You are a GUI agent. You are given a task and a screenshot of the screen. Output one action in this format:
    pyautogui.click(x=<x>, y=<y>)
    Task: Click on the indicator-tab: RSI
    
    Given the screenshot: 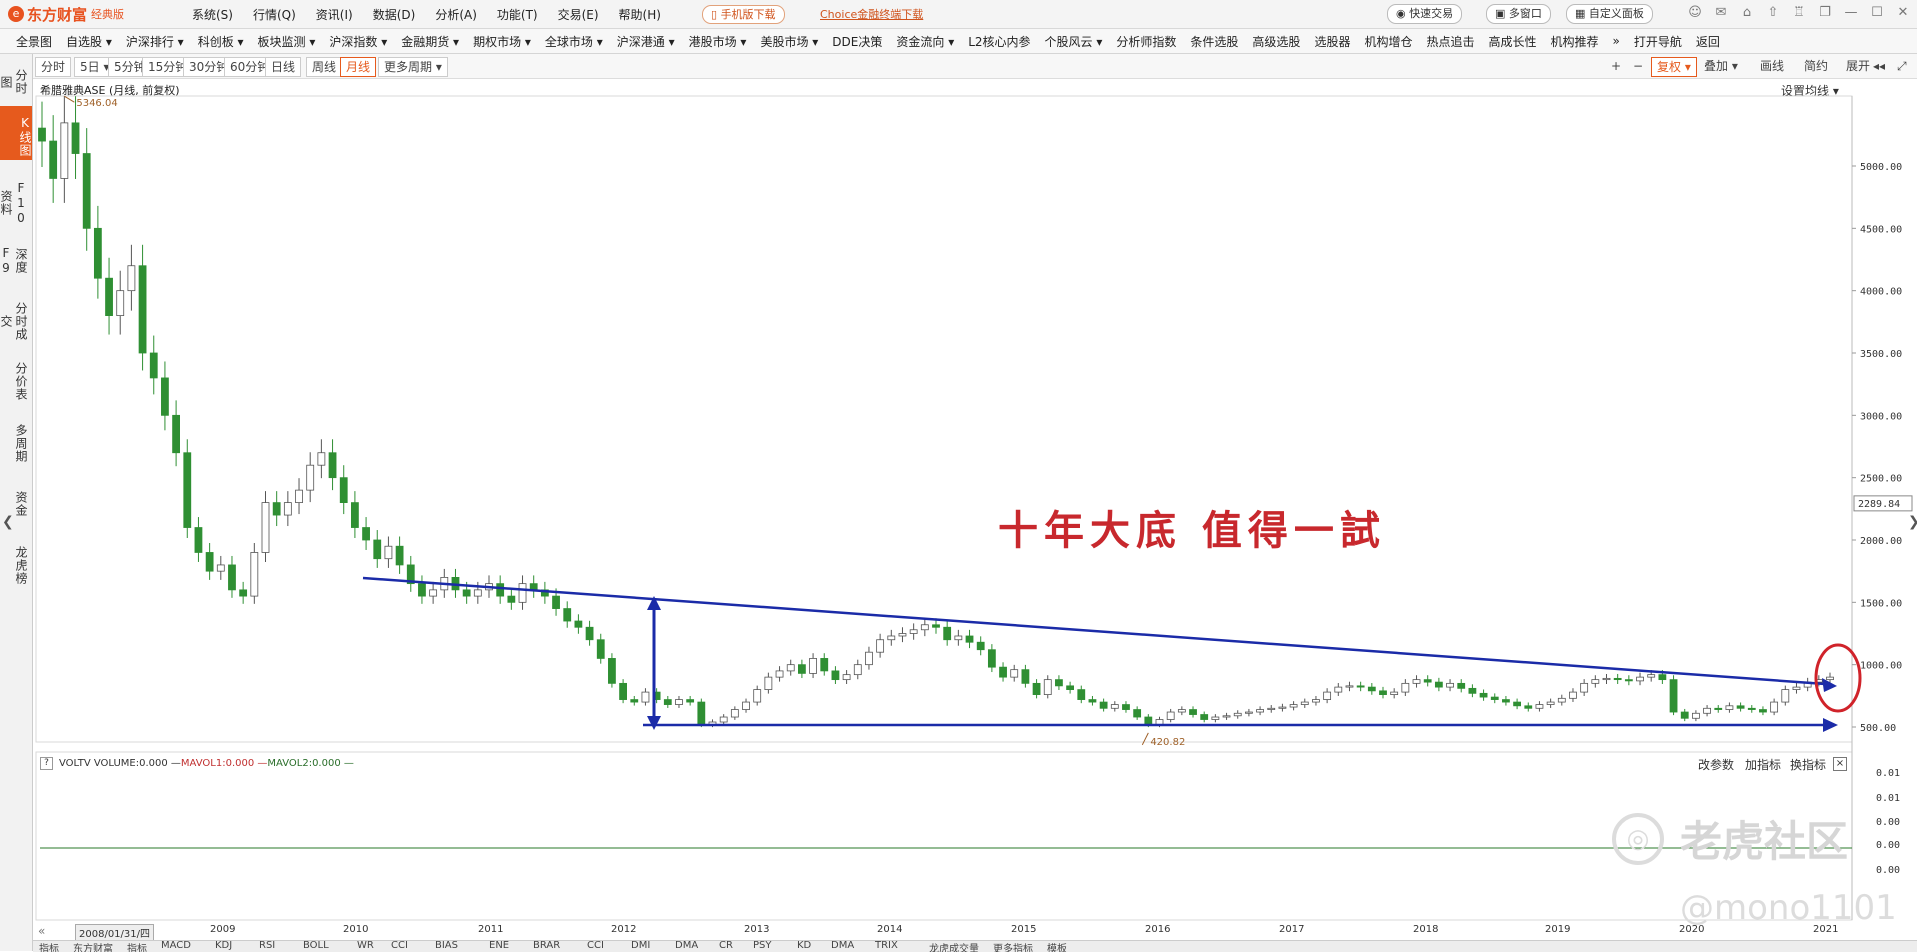 What is the action you would take?
    pyautogui.click(x=267, y=946)
    